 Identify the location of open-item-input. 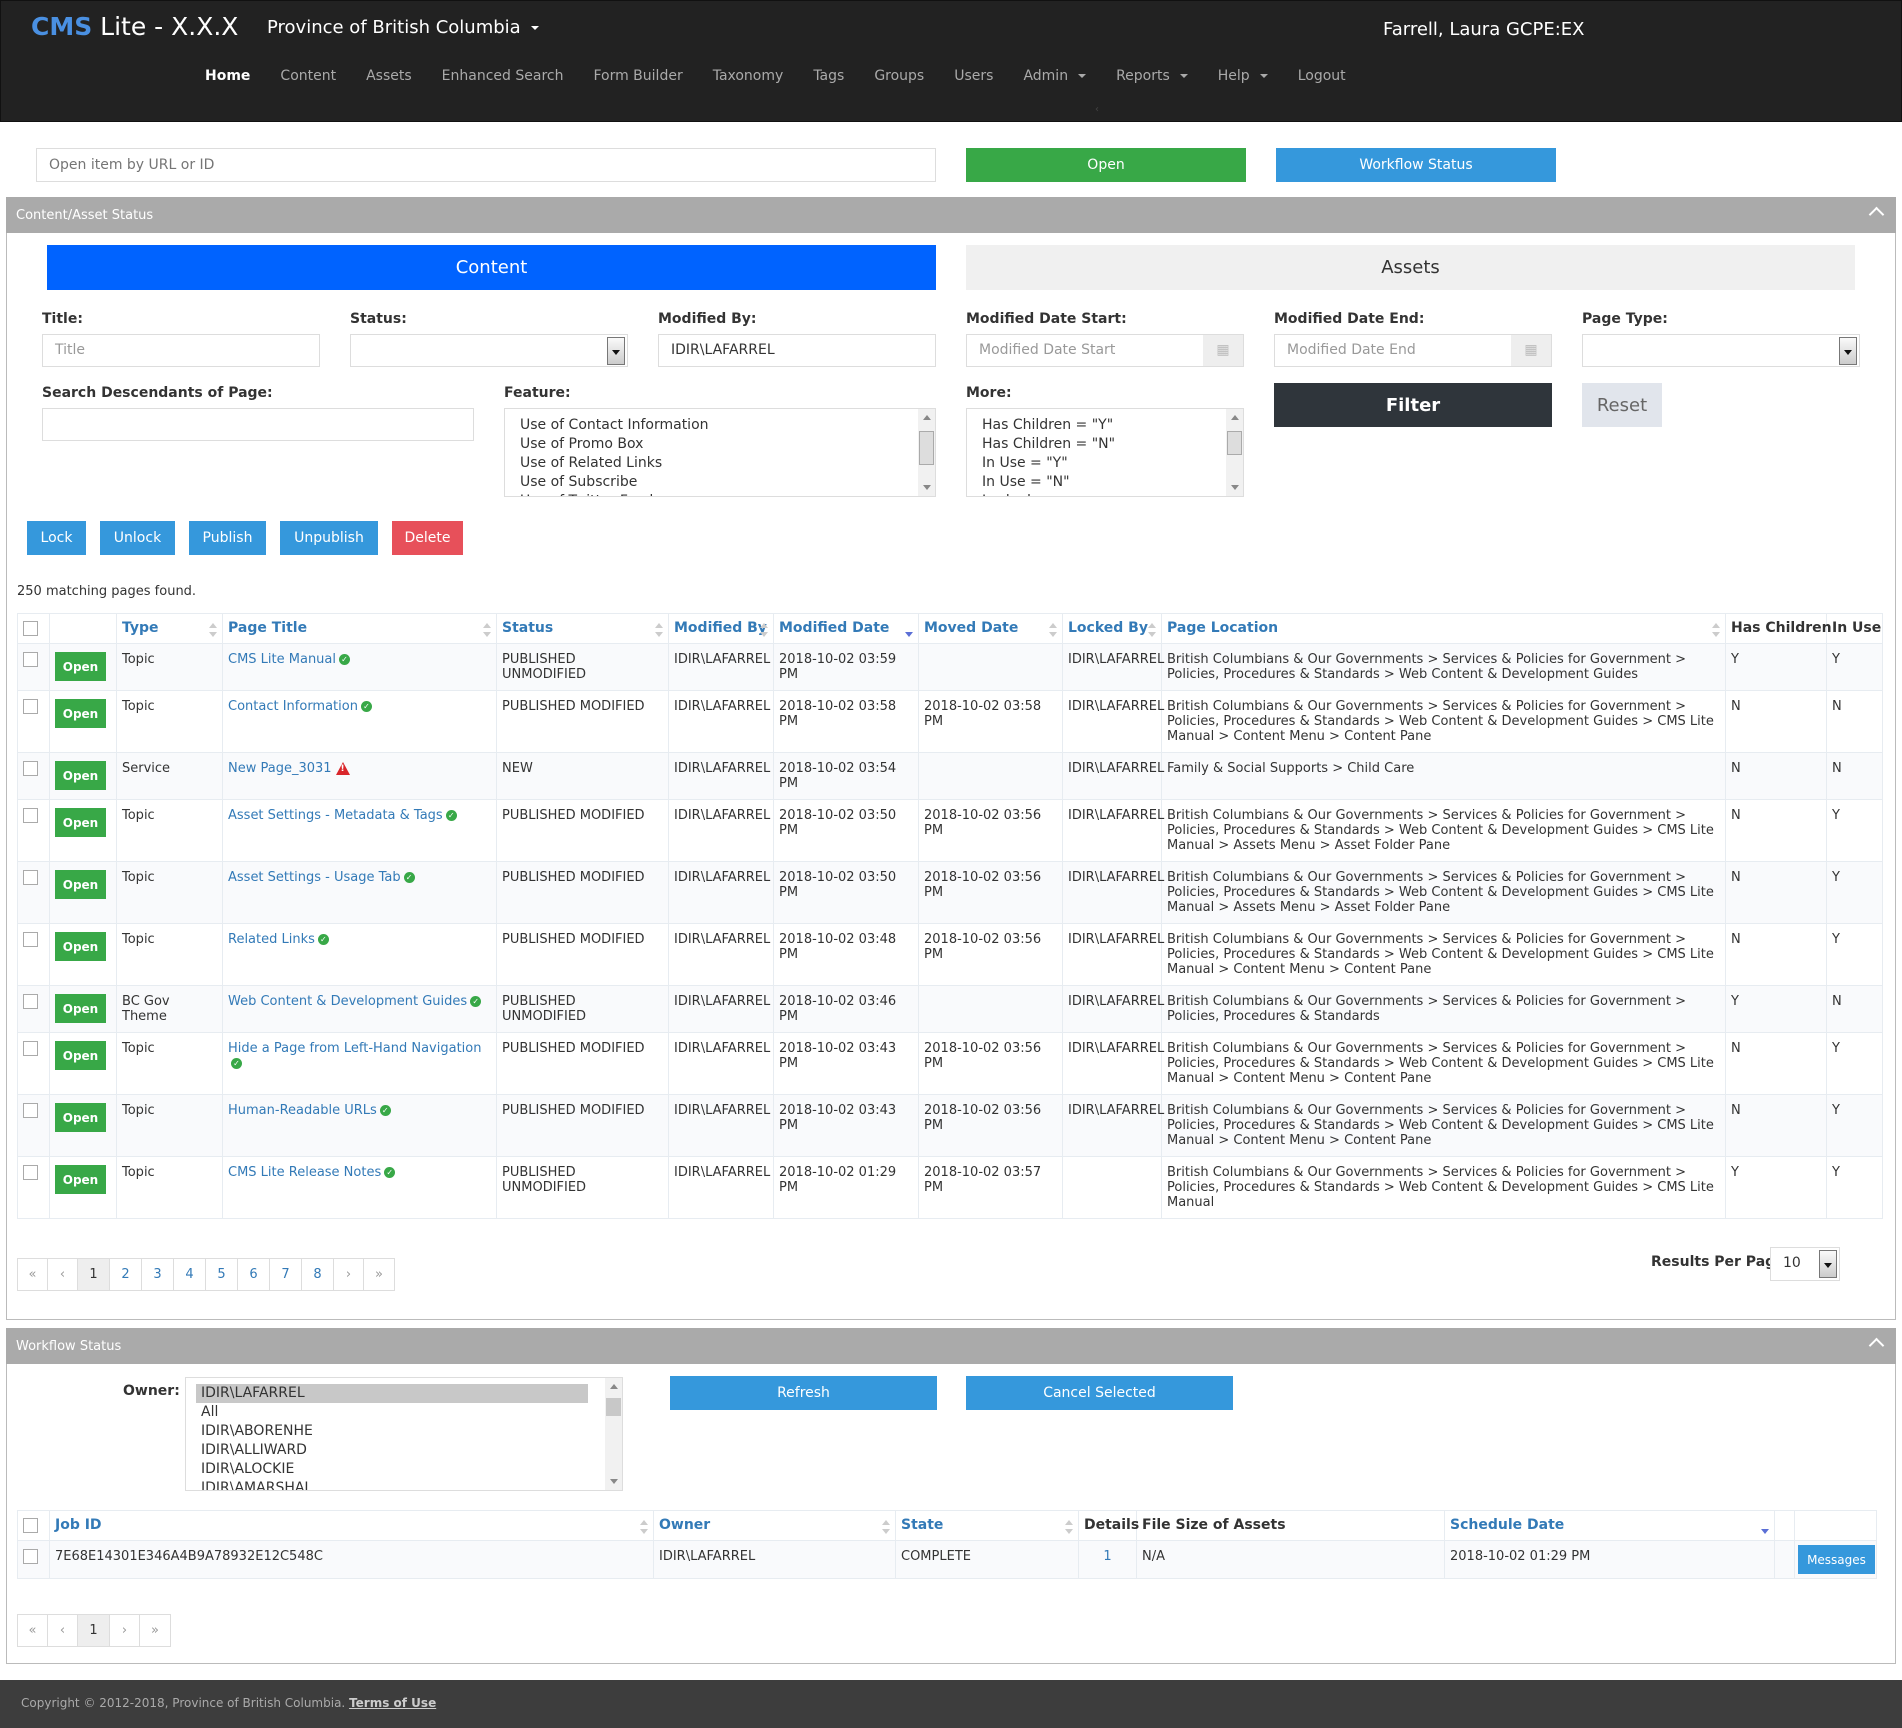
(486, 165).